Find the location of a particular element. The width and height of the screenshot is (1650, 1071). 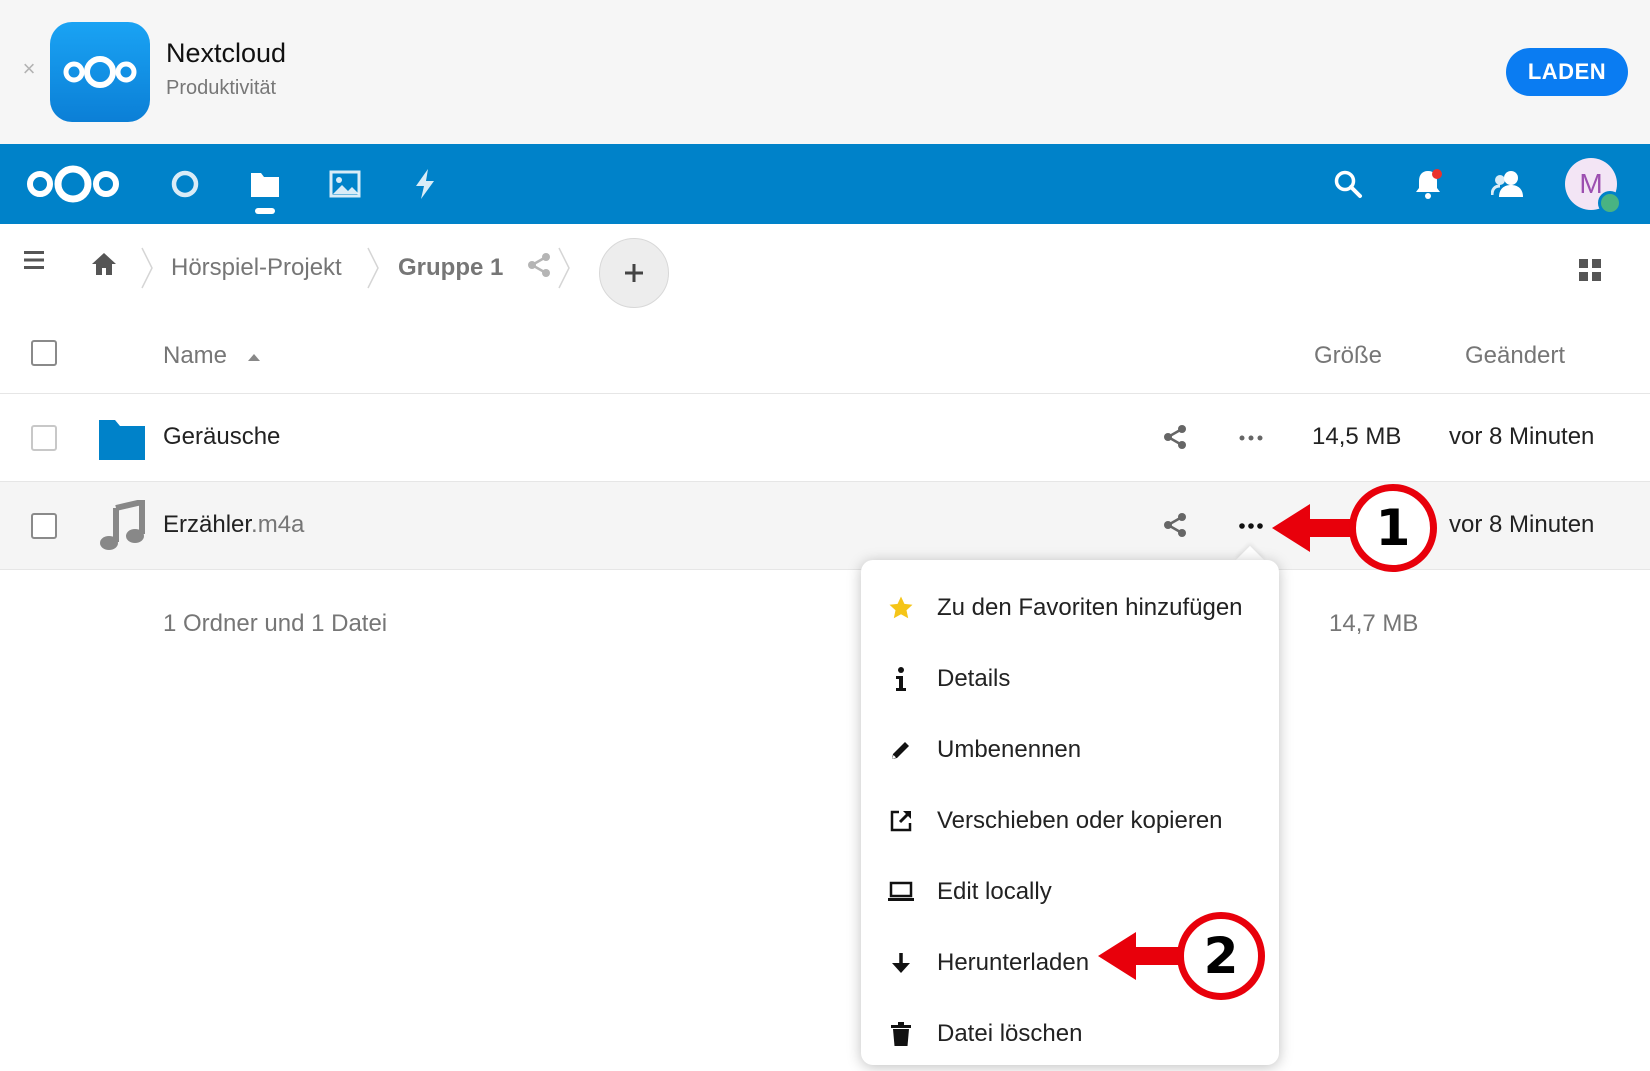

home-icon is located at coordinates (106, 266).